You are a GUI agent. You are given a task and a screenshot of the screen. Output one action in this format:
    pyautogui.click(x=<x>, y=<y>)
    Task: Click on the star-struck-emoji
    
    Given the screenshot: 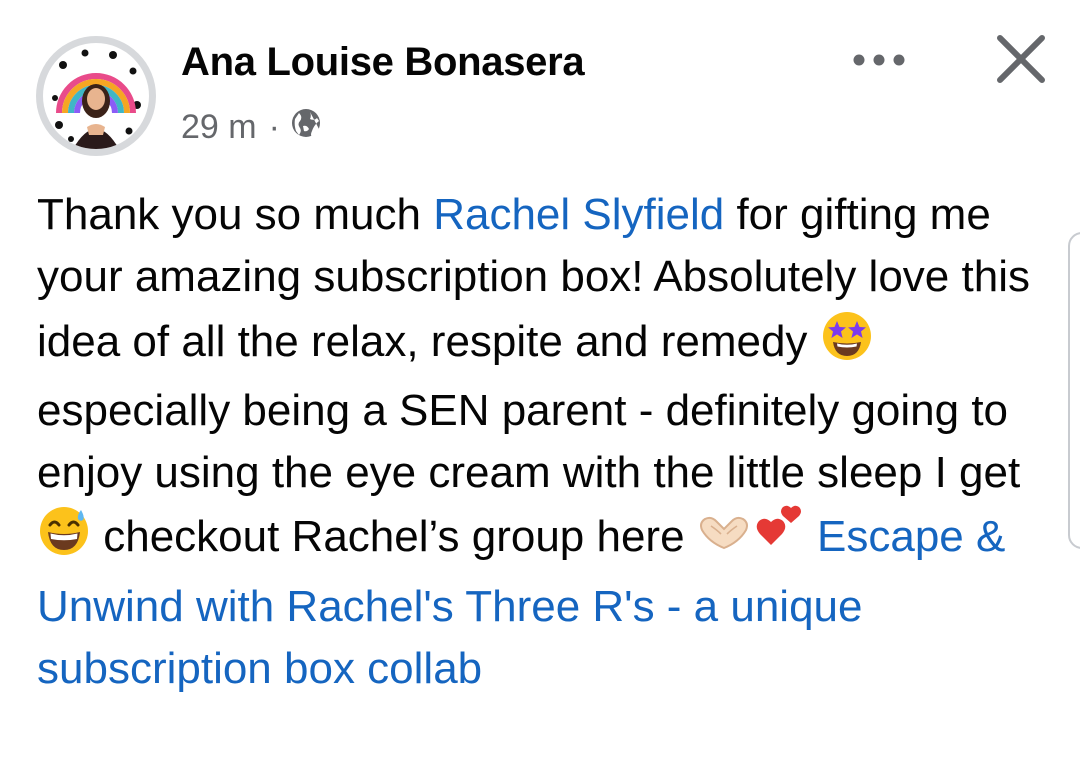 What is the action you would take?
    pyautogui.click(x=847, y=344)
    